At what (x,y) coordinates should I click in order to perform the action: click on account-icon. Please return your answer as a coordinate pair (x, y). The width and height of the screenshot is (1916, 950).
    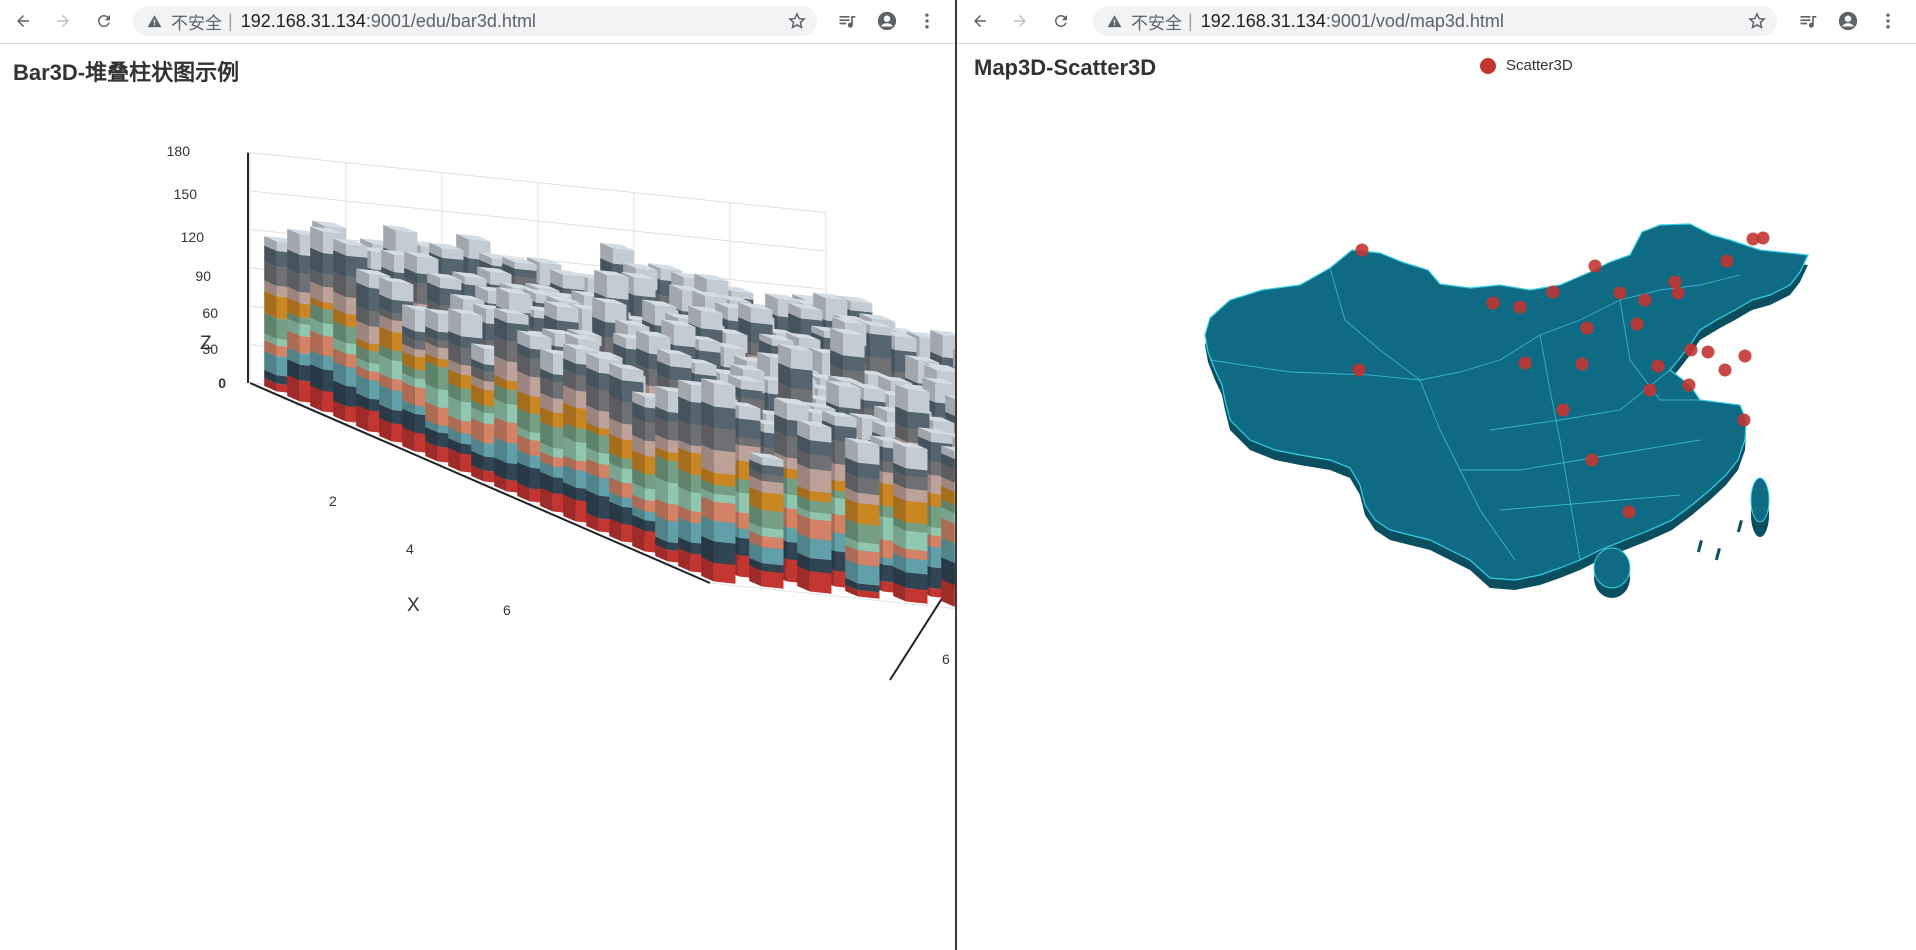
    Looking at the image, I should click on (887, 21).